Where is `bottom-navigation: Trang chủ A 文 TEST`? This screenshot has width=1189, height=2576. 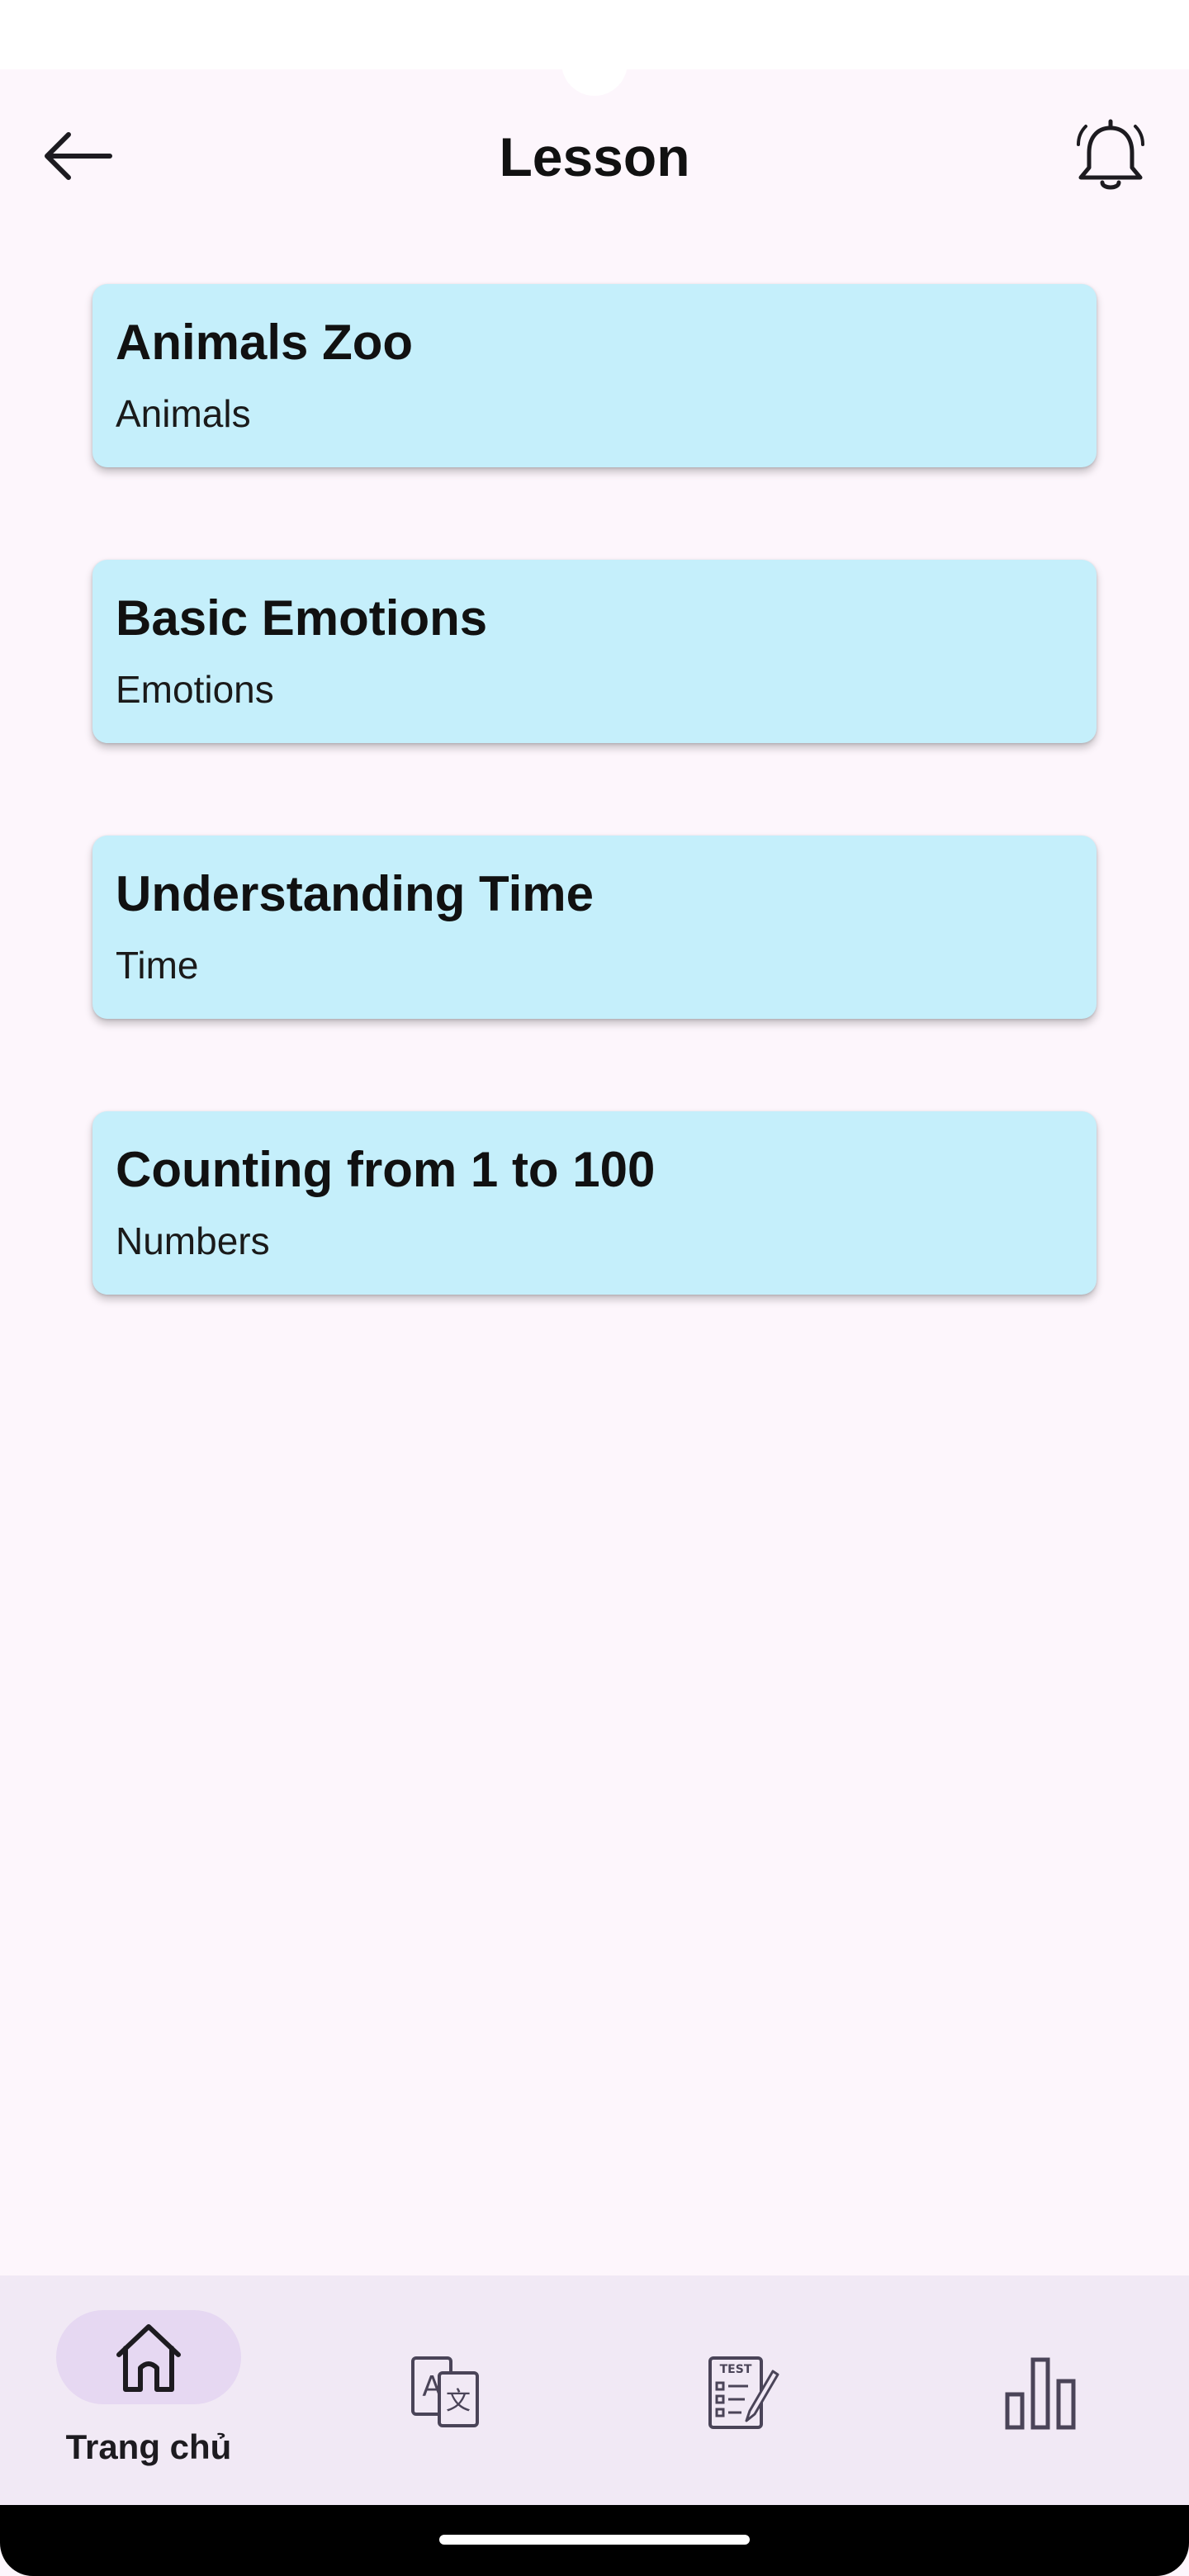
bottom-navigation: Trang chủ A 文 TEST is located at coordinates (594, 2390).